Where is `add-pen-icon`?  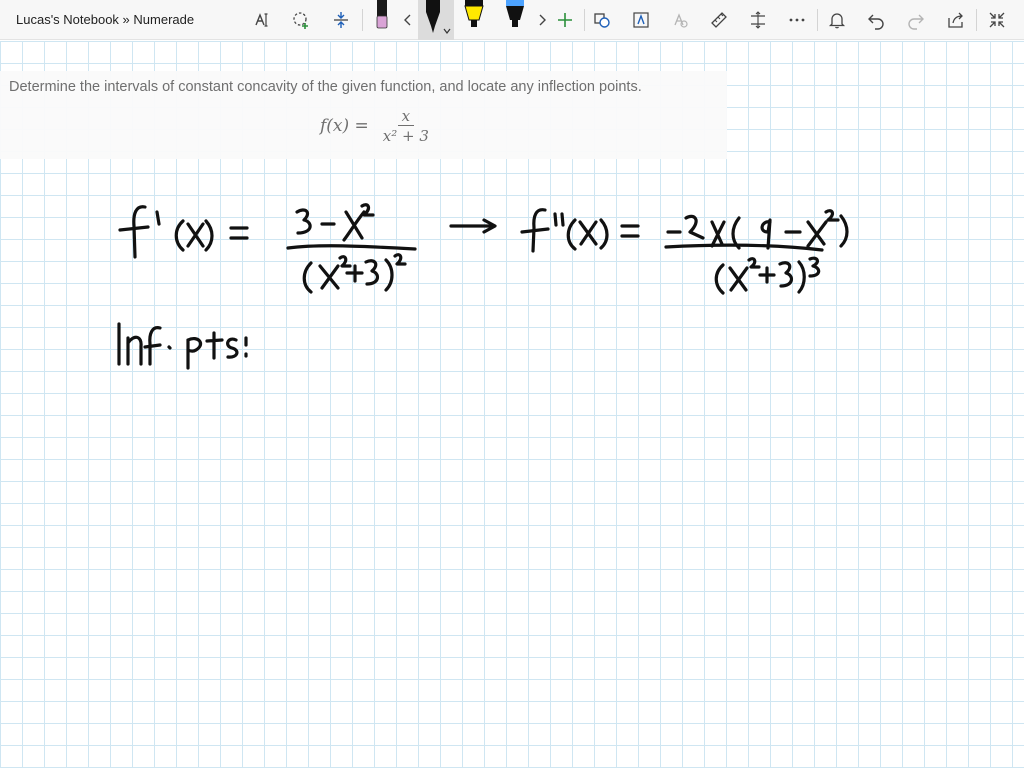 add-pen-icon is located at coordinates (565, 20).